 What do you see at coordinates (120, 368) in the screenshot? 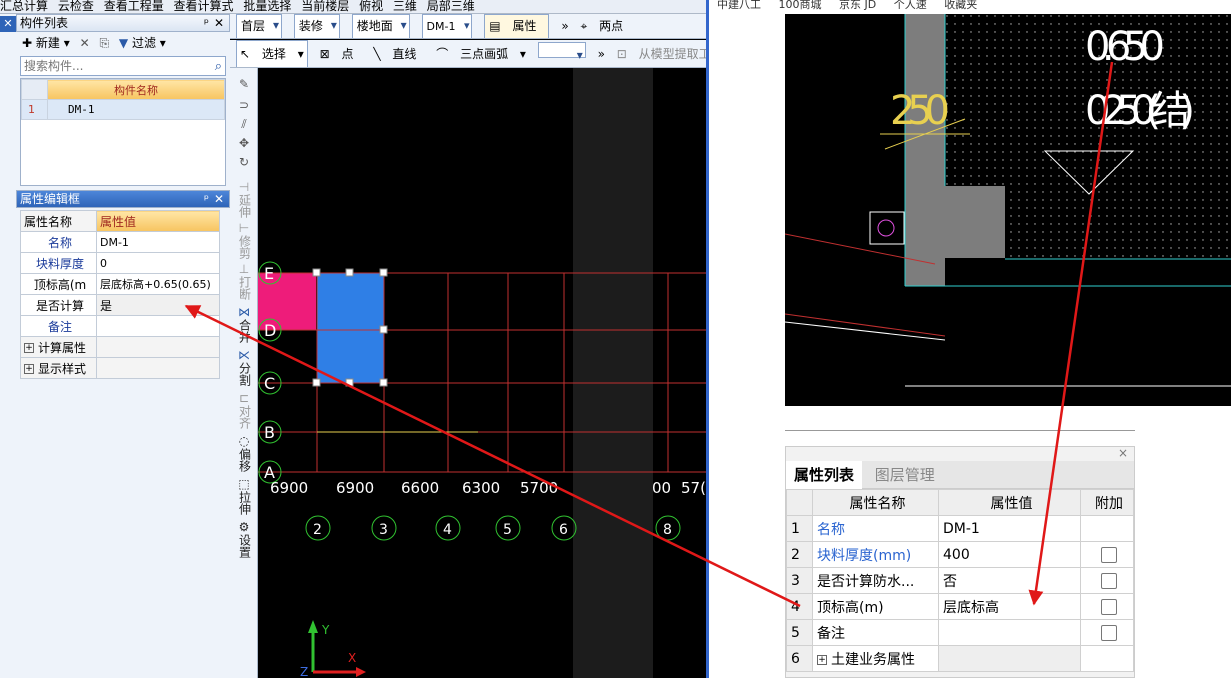
I see `prop-group-row: + 显示样式` at bounding box center [120, 368].